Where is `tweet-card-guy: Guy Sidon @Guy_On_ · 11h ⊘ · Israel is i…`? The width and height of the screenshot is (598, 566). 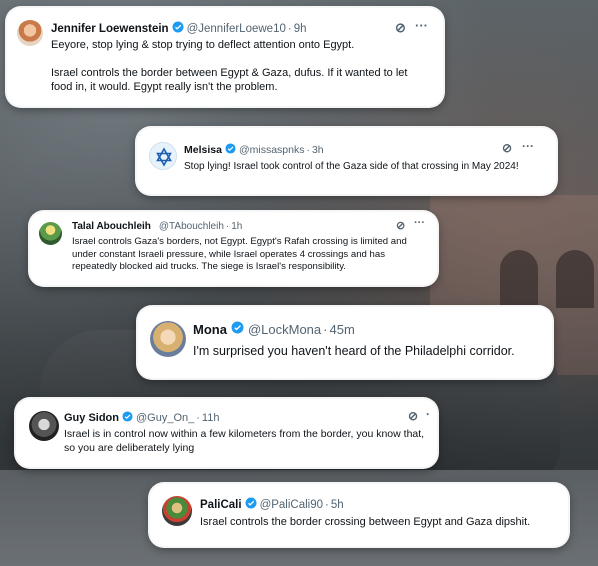
tweet-card-guy: Guy Sidon @Guy_On_ · 11h ⊘ · Israel is i… is located at coordinates (226, 433).